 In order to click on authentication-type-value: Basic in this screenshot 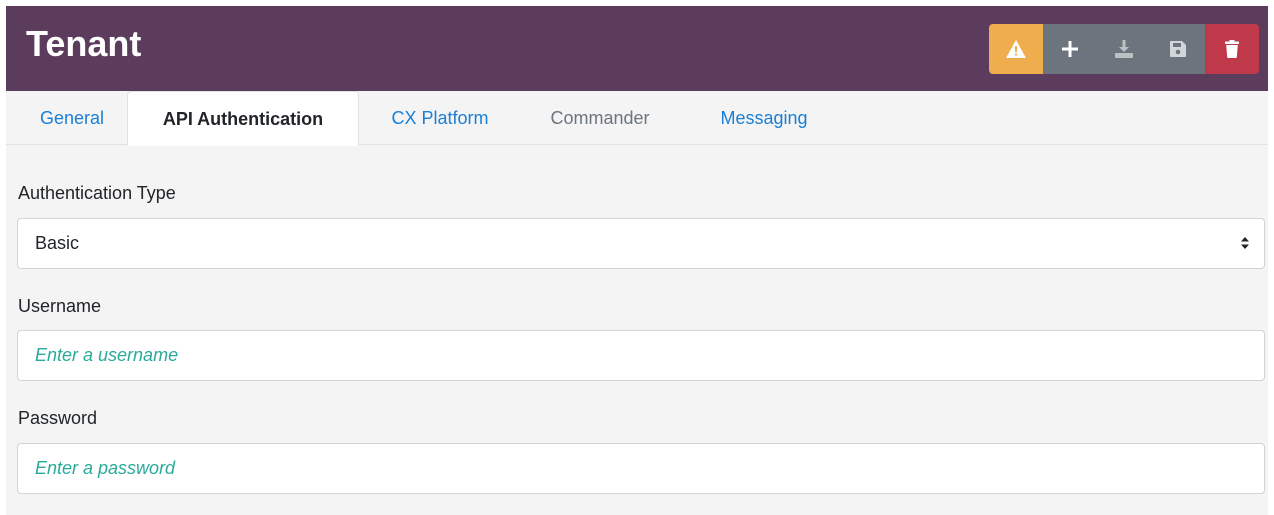, I will do `click(57, 243)`.